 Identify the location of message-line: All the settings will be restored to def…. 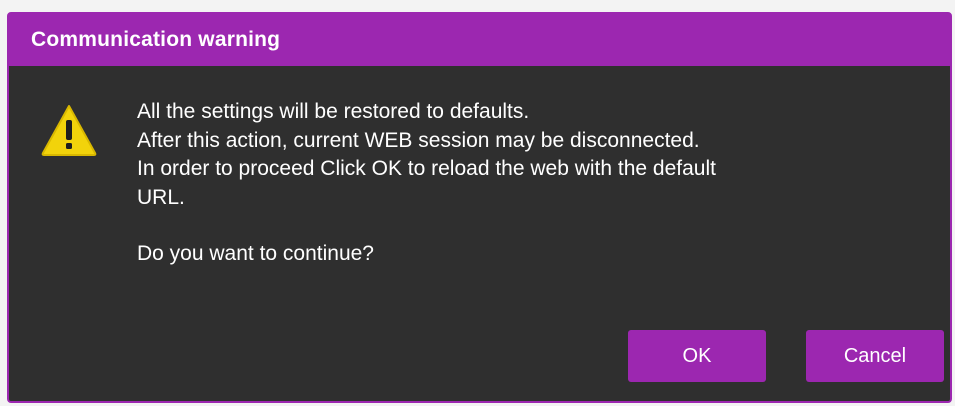
(333, 111).